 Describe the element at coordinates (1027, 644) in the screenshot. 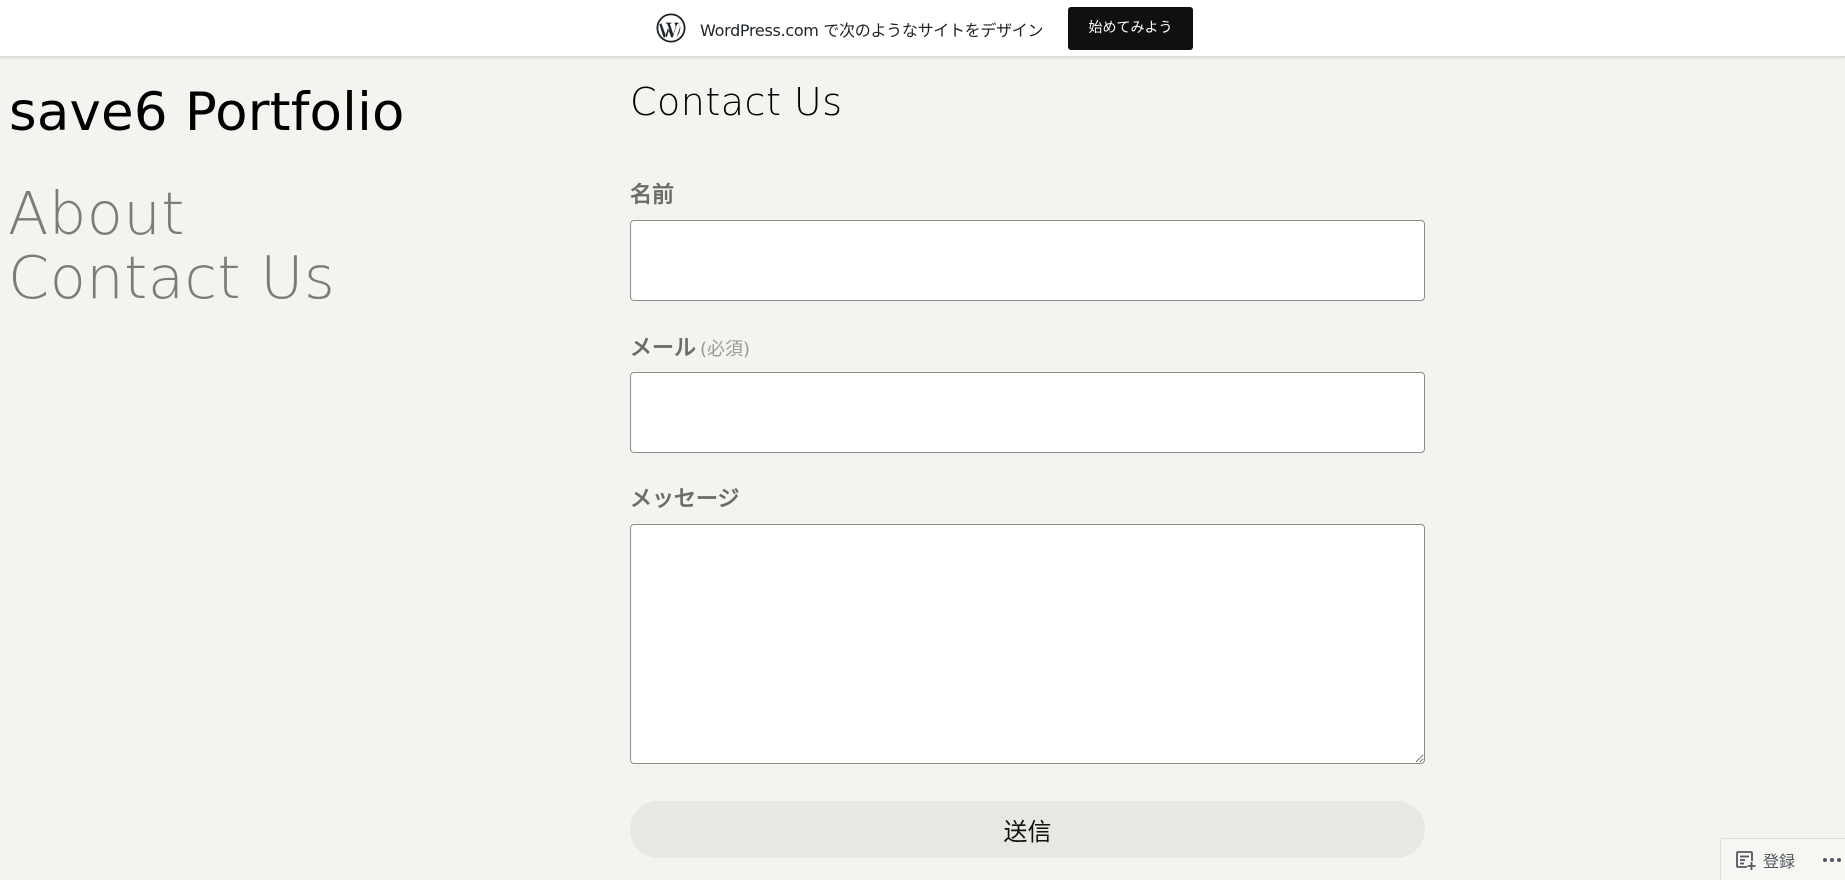

I see `message-textarea` at that location.